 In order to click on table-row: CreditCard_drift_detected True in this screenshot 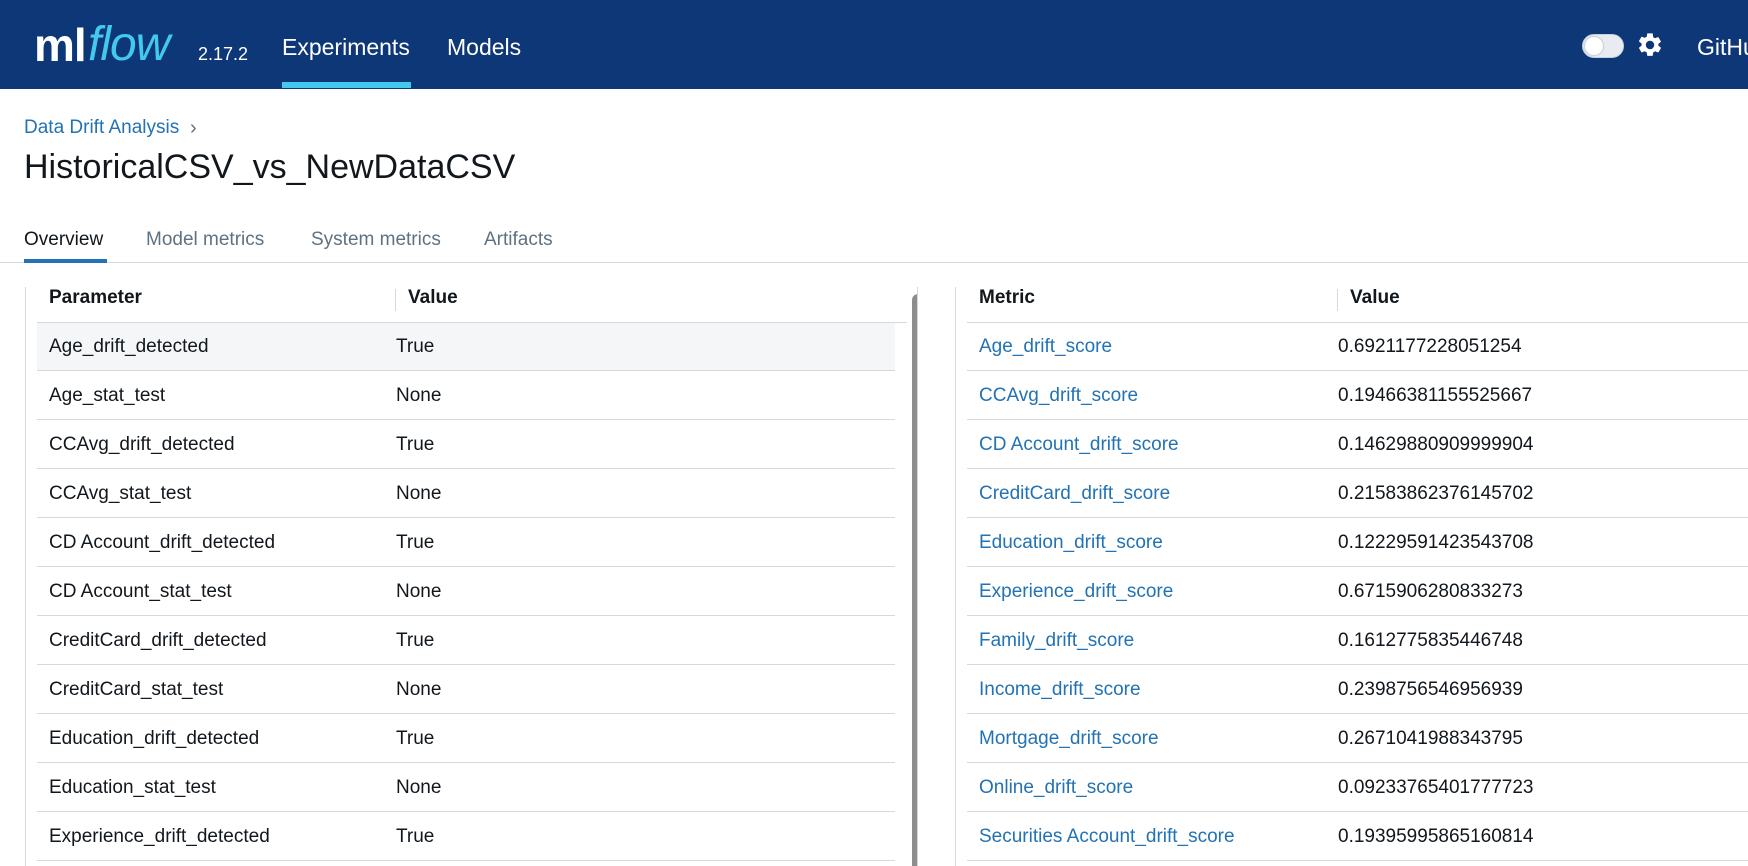, I will do `click(466, 641)`.